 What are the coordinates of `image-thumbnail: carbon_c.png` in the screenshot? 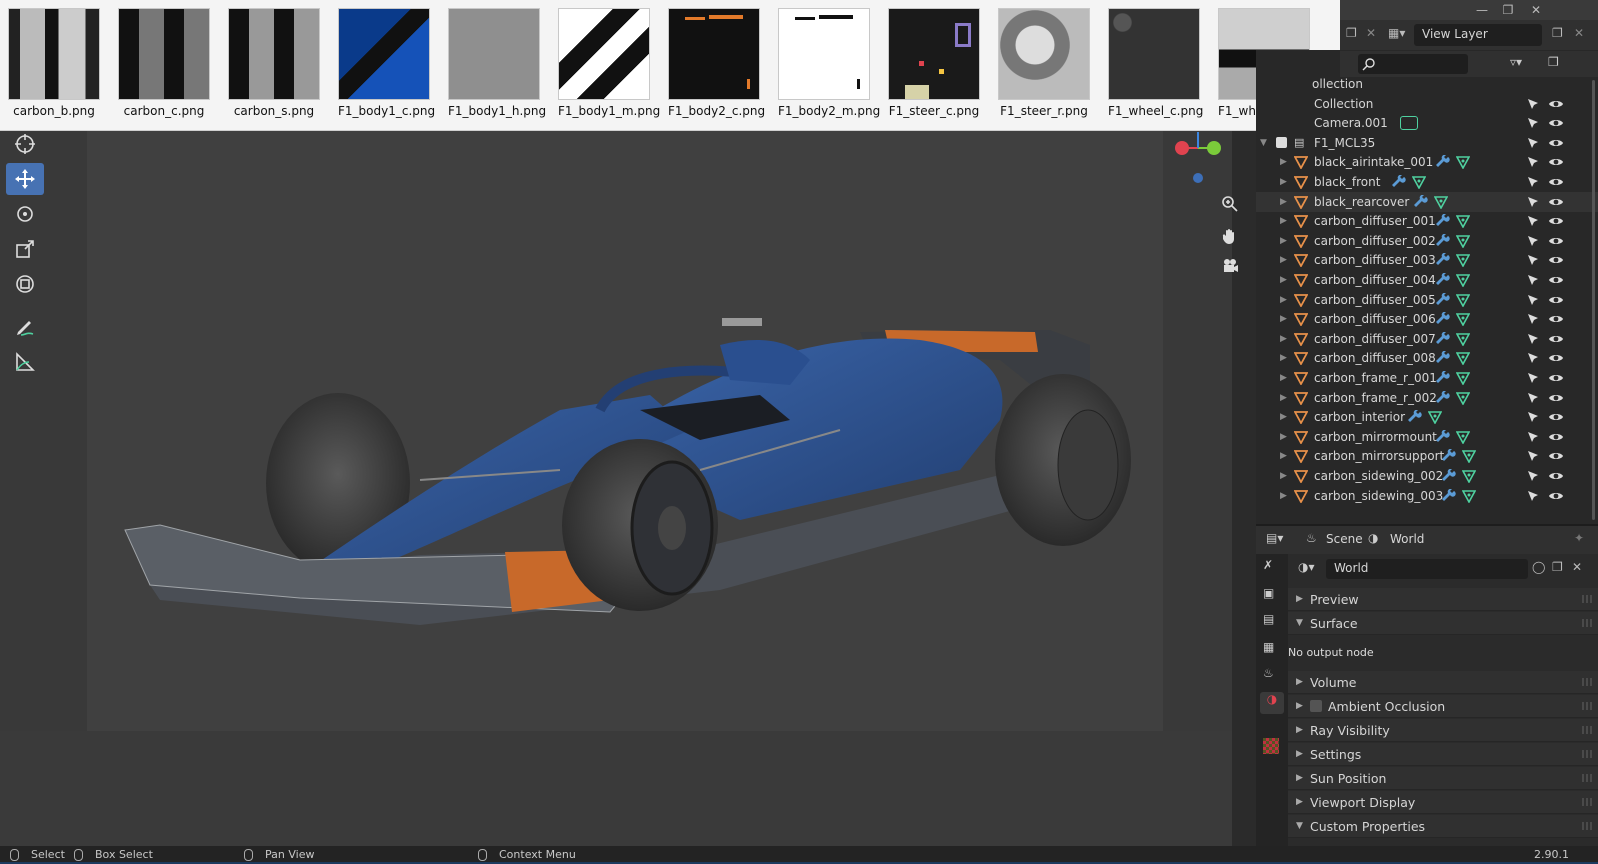 It's located at (164, 63).